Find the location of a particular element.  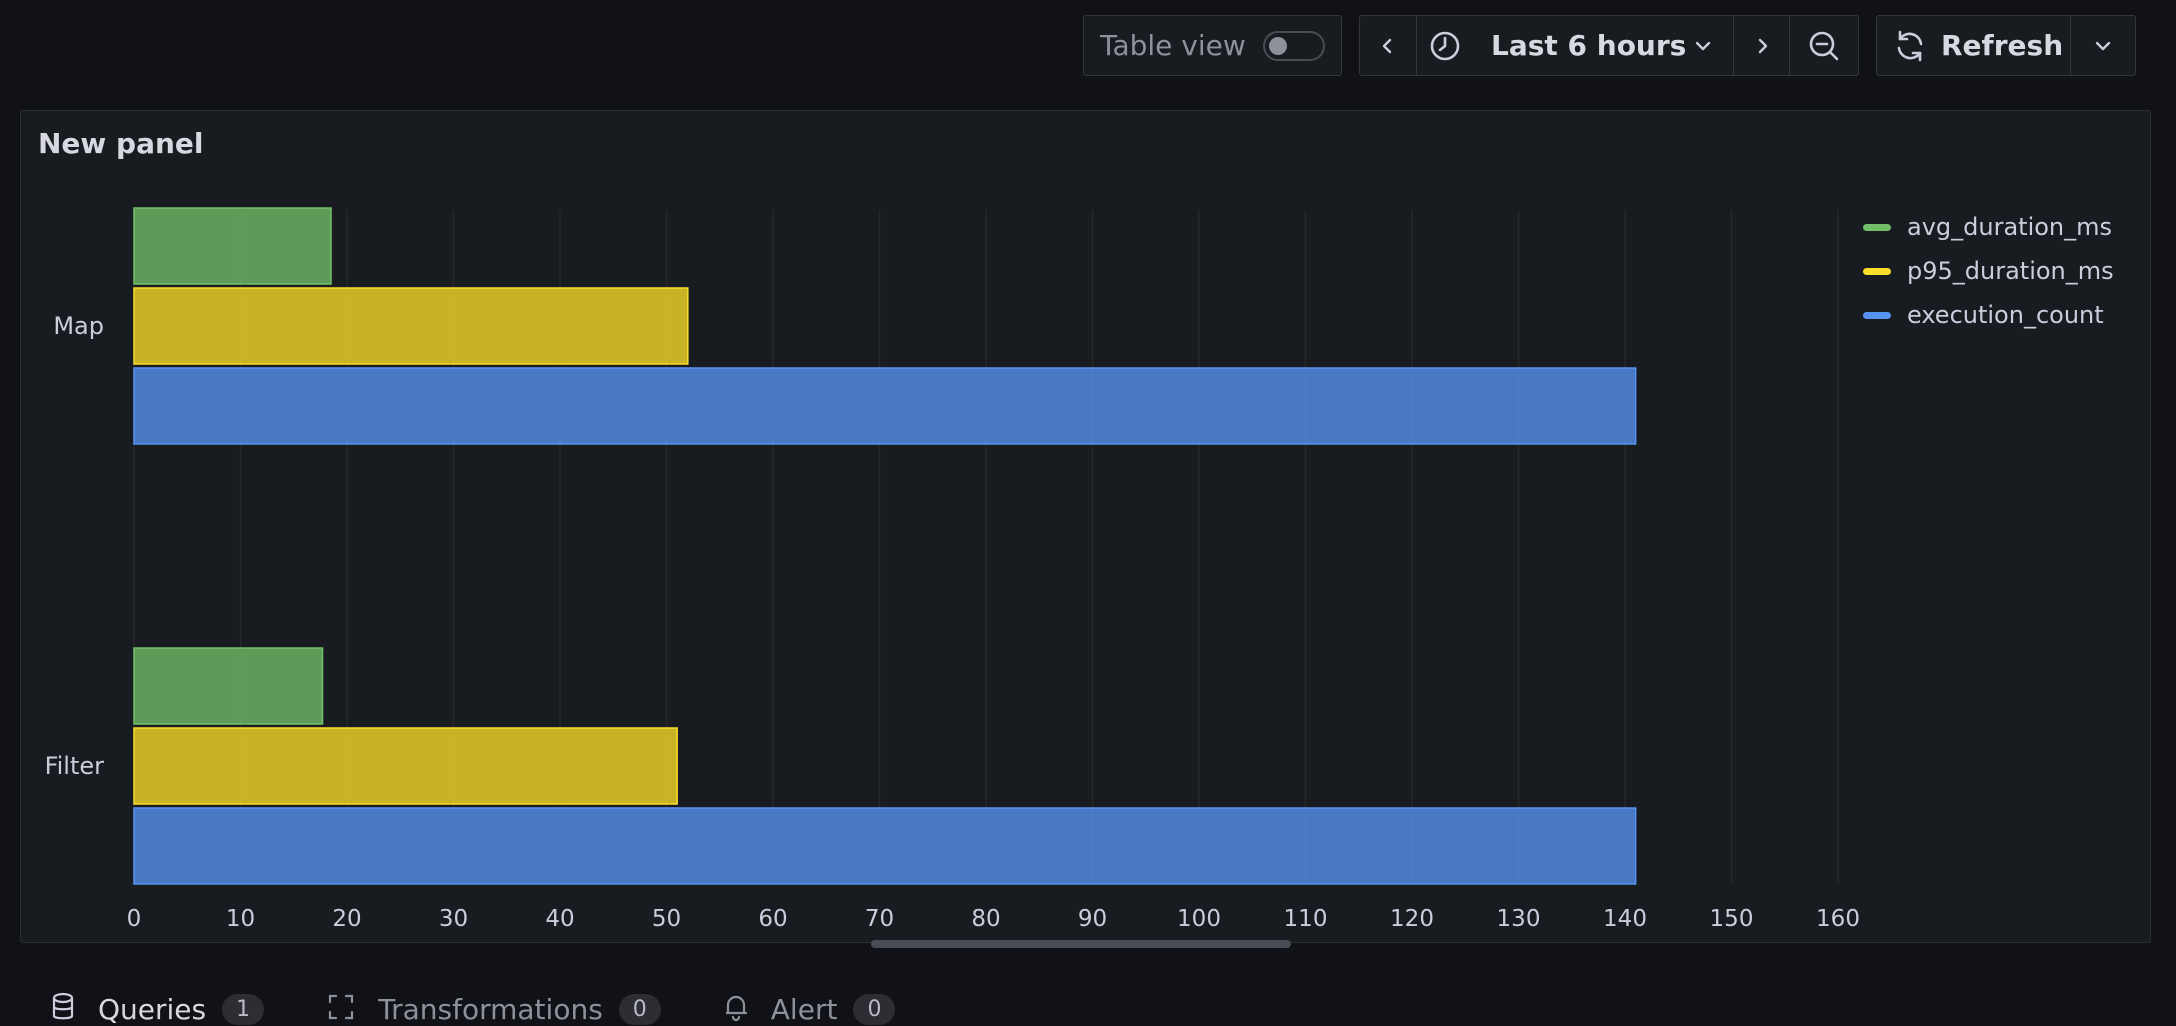

x-tick-label: 130 is located at coordinates (1519, 919).